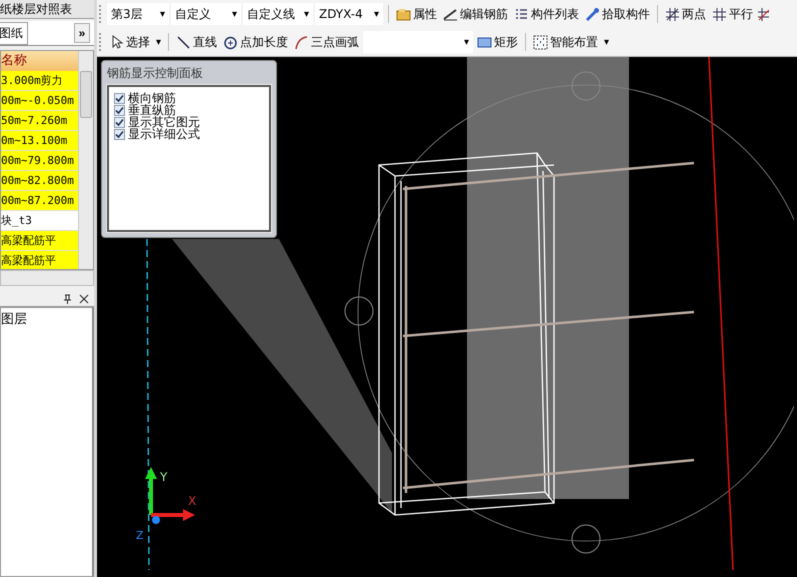 The width and height of the screenshot is (797, 577). I want to click on panel-tab: 纸楼层对照表, so click(47, 9).